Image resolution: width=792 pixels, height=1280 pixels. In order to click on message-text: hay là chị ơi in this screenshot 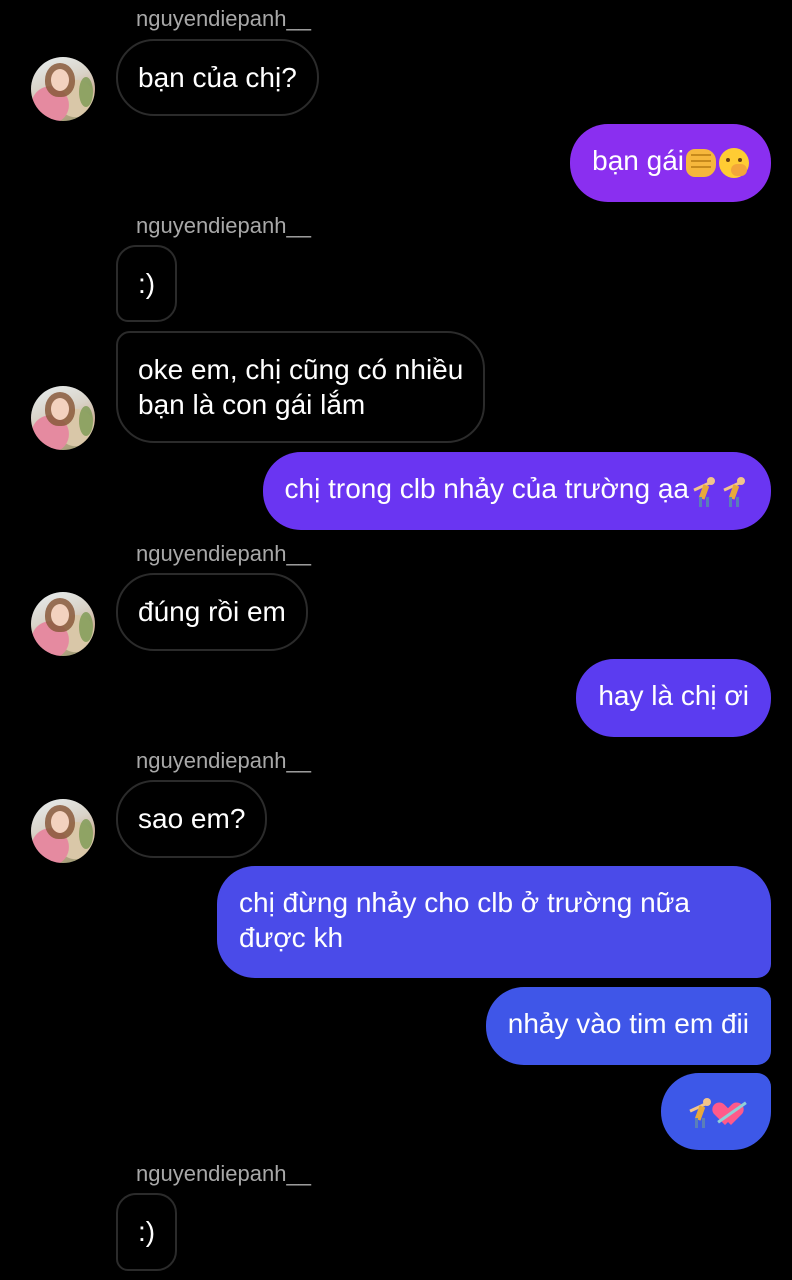, I will do `click(673, 695)`.